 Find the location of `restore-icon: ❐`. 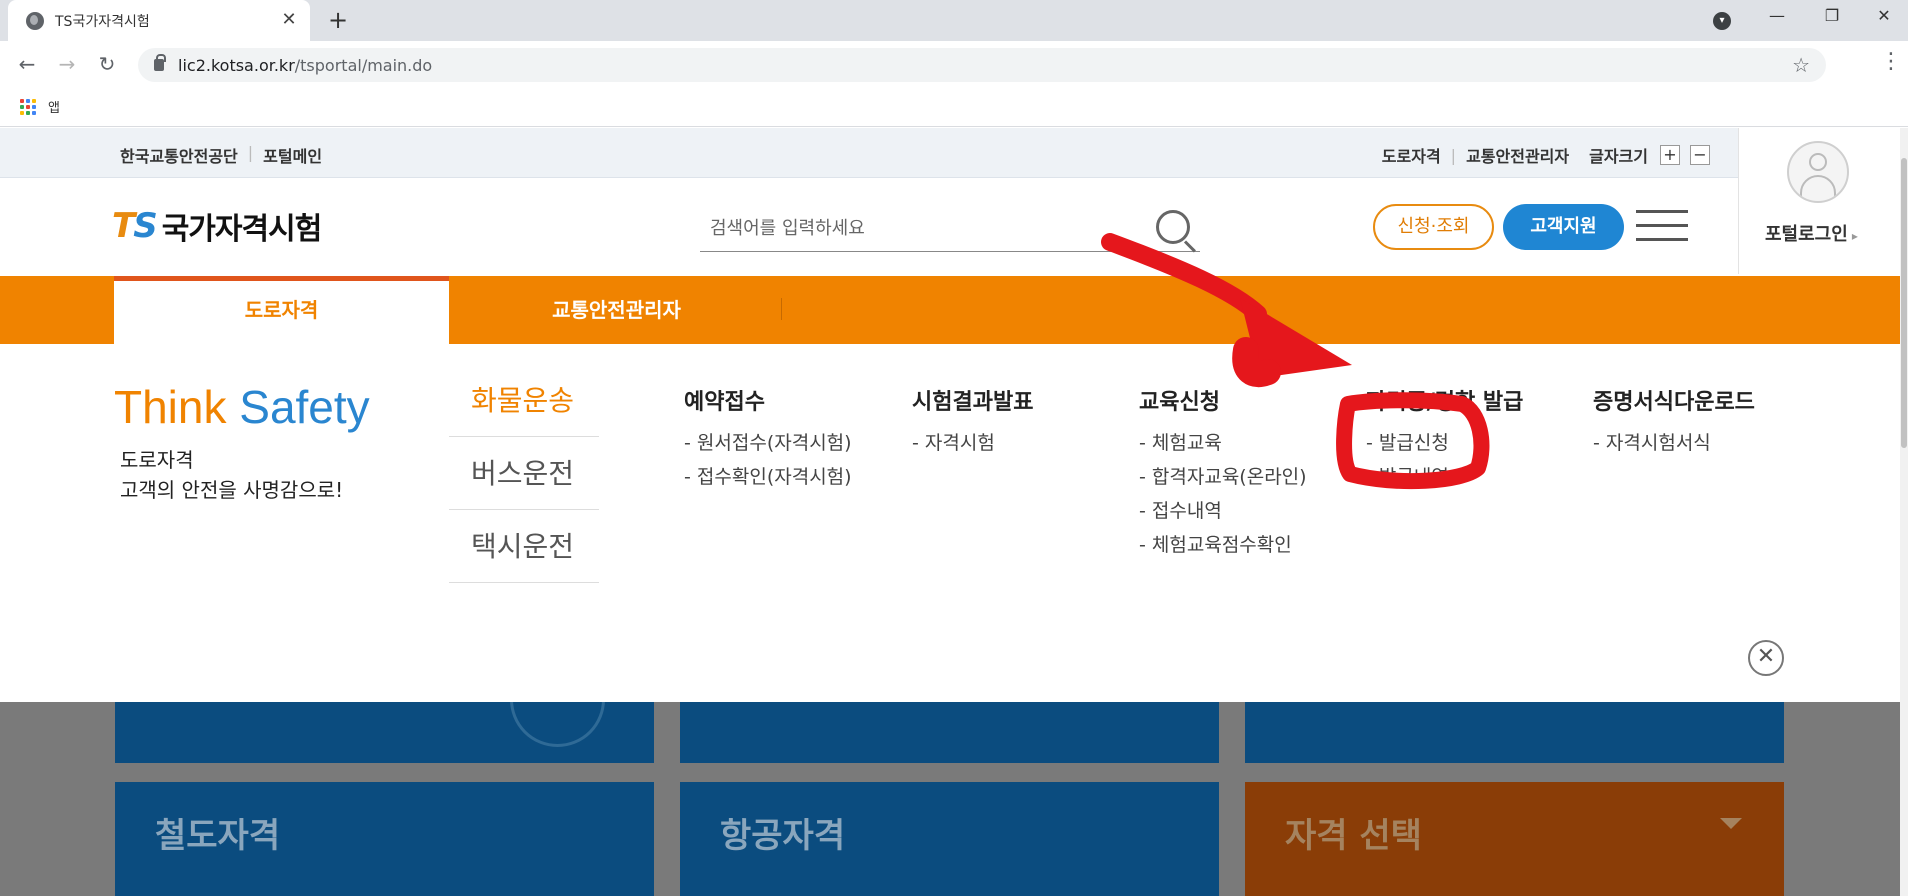

restore-icon: ❐ is located at coordinates (1832, 15).